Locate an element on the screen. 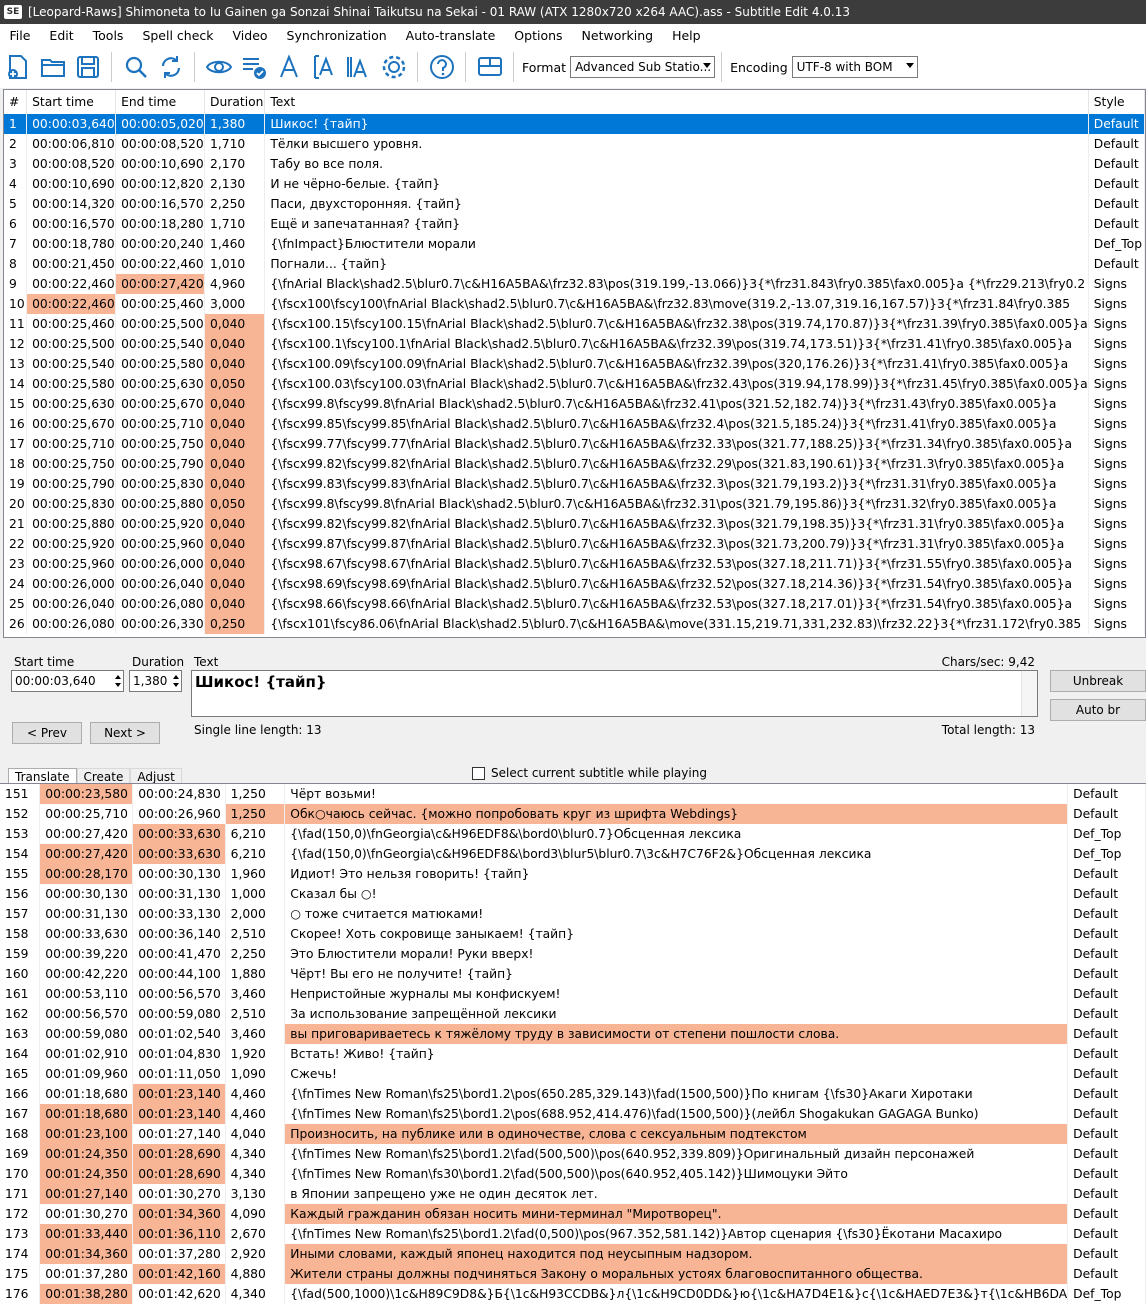 Image resolution: width=1146 pixels, height=1306 pixels. column-header-number: # is located at coordinates (16, 102).